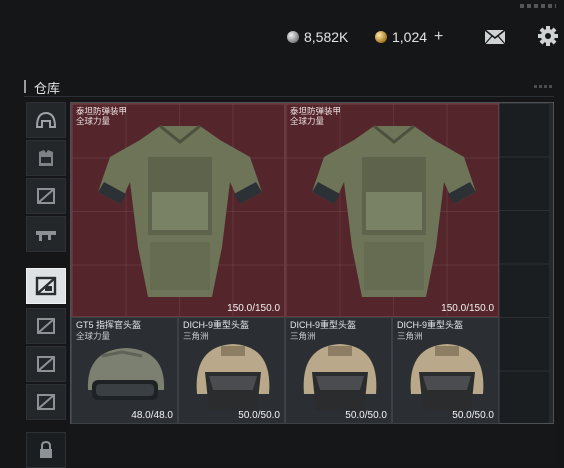 This screenshot has width=564, height=468. I want to click on tab-weapons, so click(46, 234).